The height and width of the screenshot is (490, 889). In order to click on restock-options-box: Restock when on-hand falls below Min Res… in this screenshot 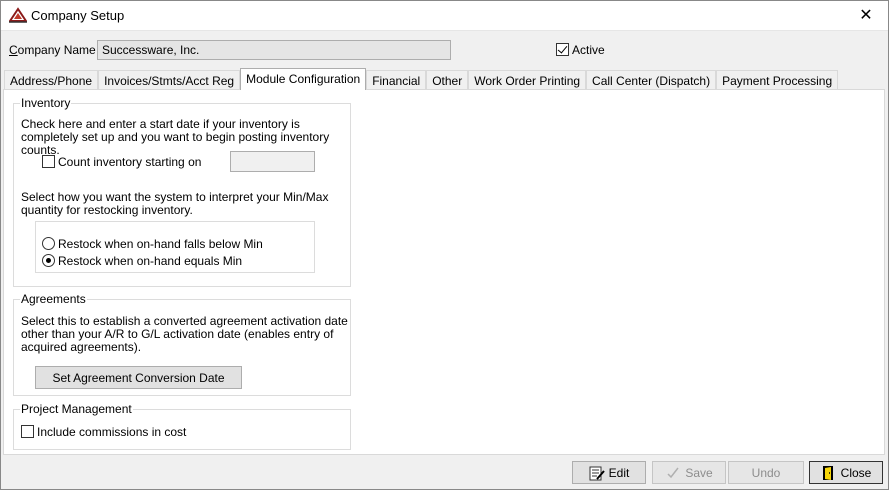, I will do `click(175, 247)`.